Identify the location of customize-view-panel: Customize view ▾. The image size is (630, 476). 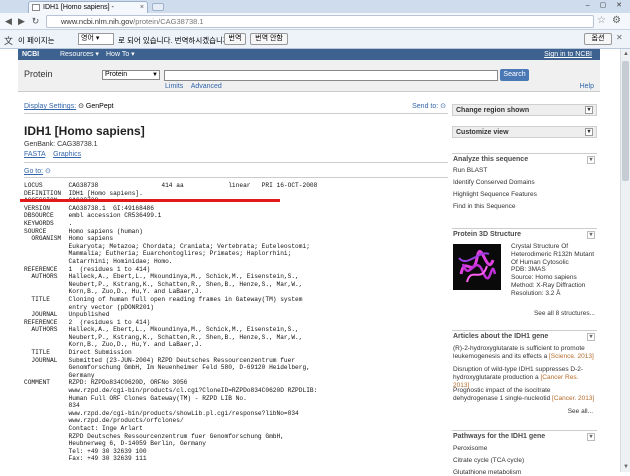
(524, 132).